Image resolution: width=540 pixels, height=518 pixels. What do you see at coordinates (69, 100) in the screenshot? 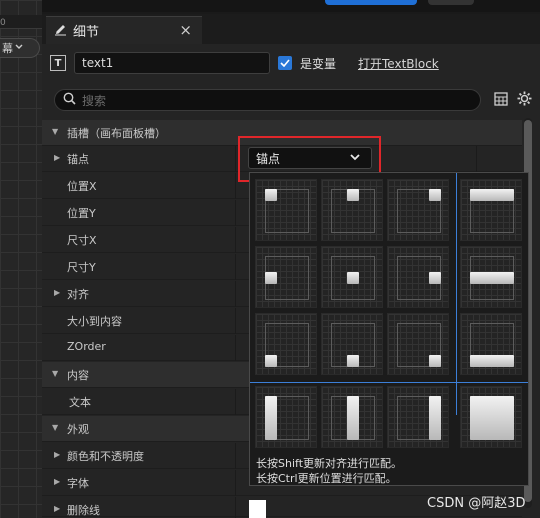
I see `search-icon` at bounding box center [69, 100].